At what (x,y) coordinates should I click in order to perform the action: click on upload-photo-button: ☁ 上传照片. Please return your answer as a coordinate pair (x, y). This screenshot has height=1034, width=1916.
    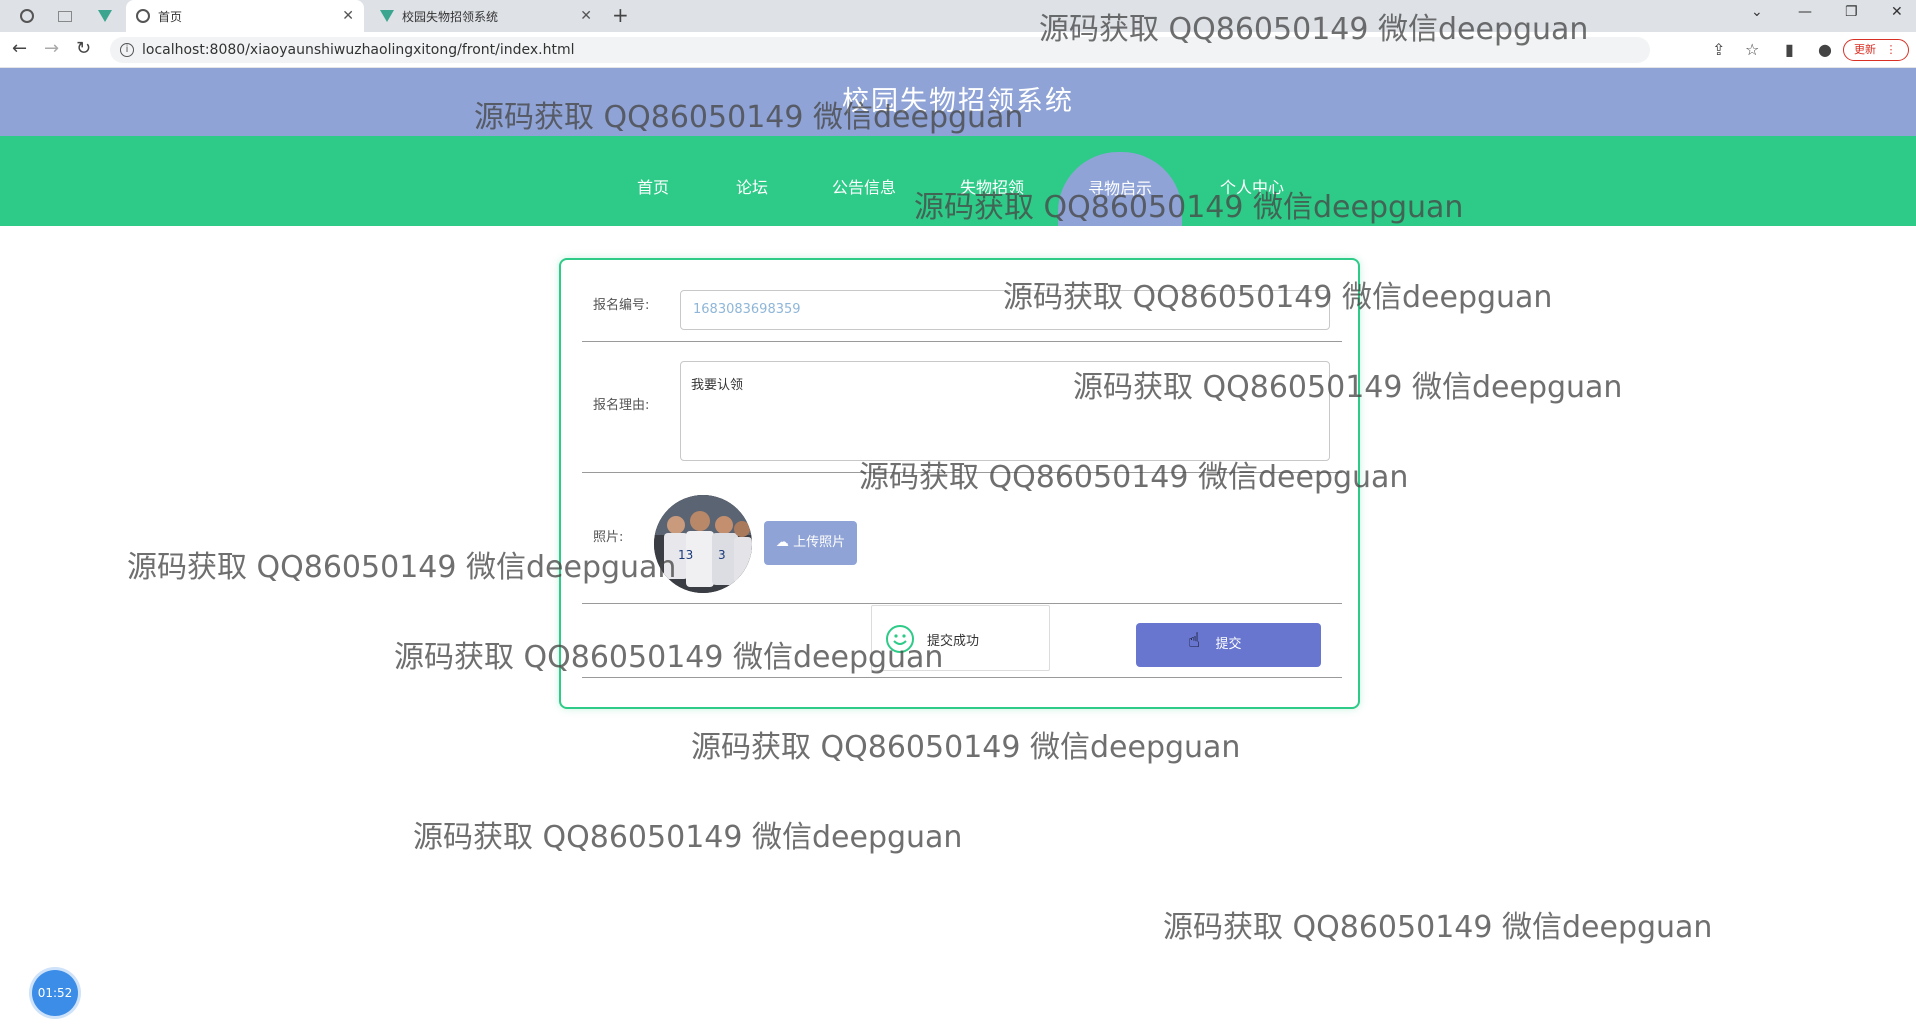
    Looking at the image, I should click on (810, 543).